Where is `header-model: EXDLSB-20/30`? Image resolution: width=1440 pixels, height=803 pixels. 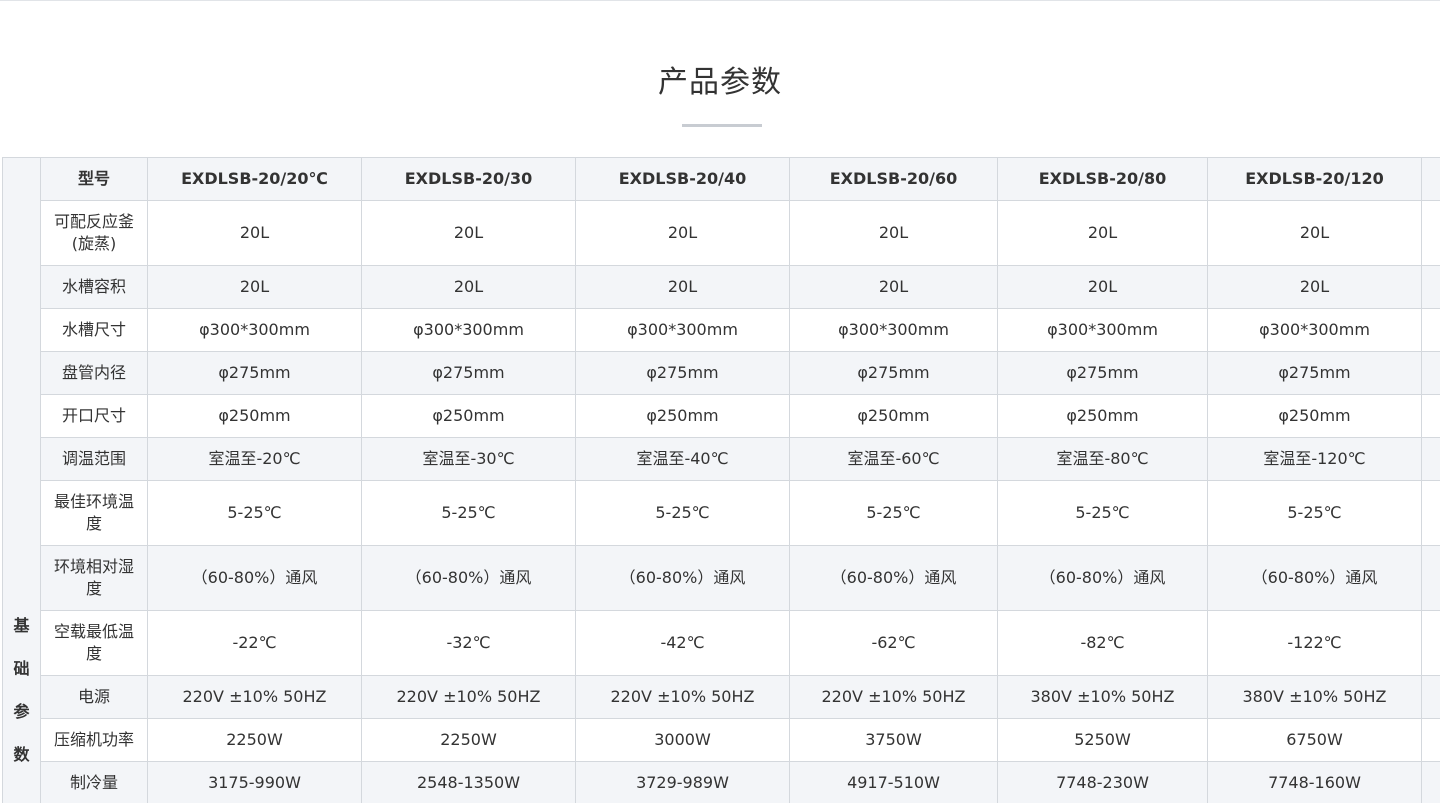 header-model: EXDLSB-20/30 is located at coordinates (468, 179).